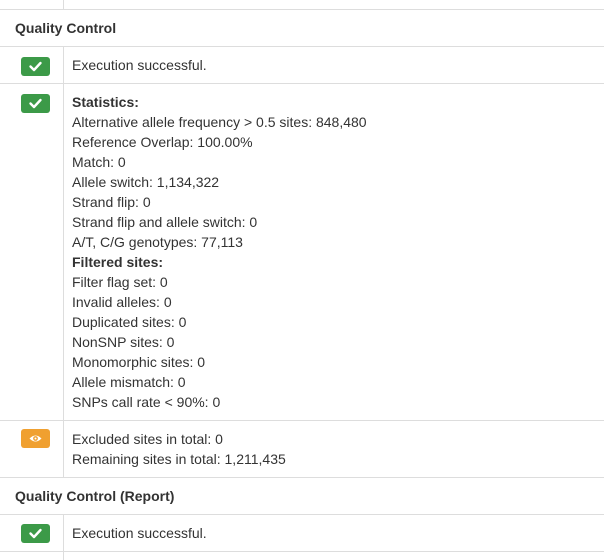  I want to click on column-divider, so click(63, 4).